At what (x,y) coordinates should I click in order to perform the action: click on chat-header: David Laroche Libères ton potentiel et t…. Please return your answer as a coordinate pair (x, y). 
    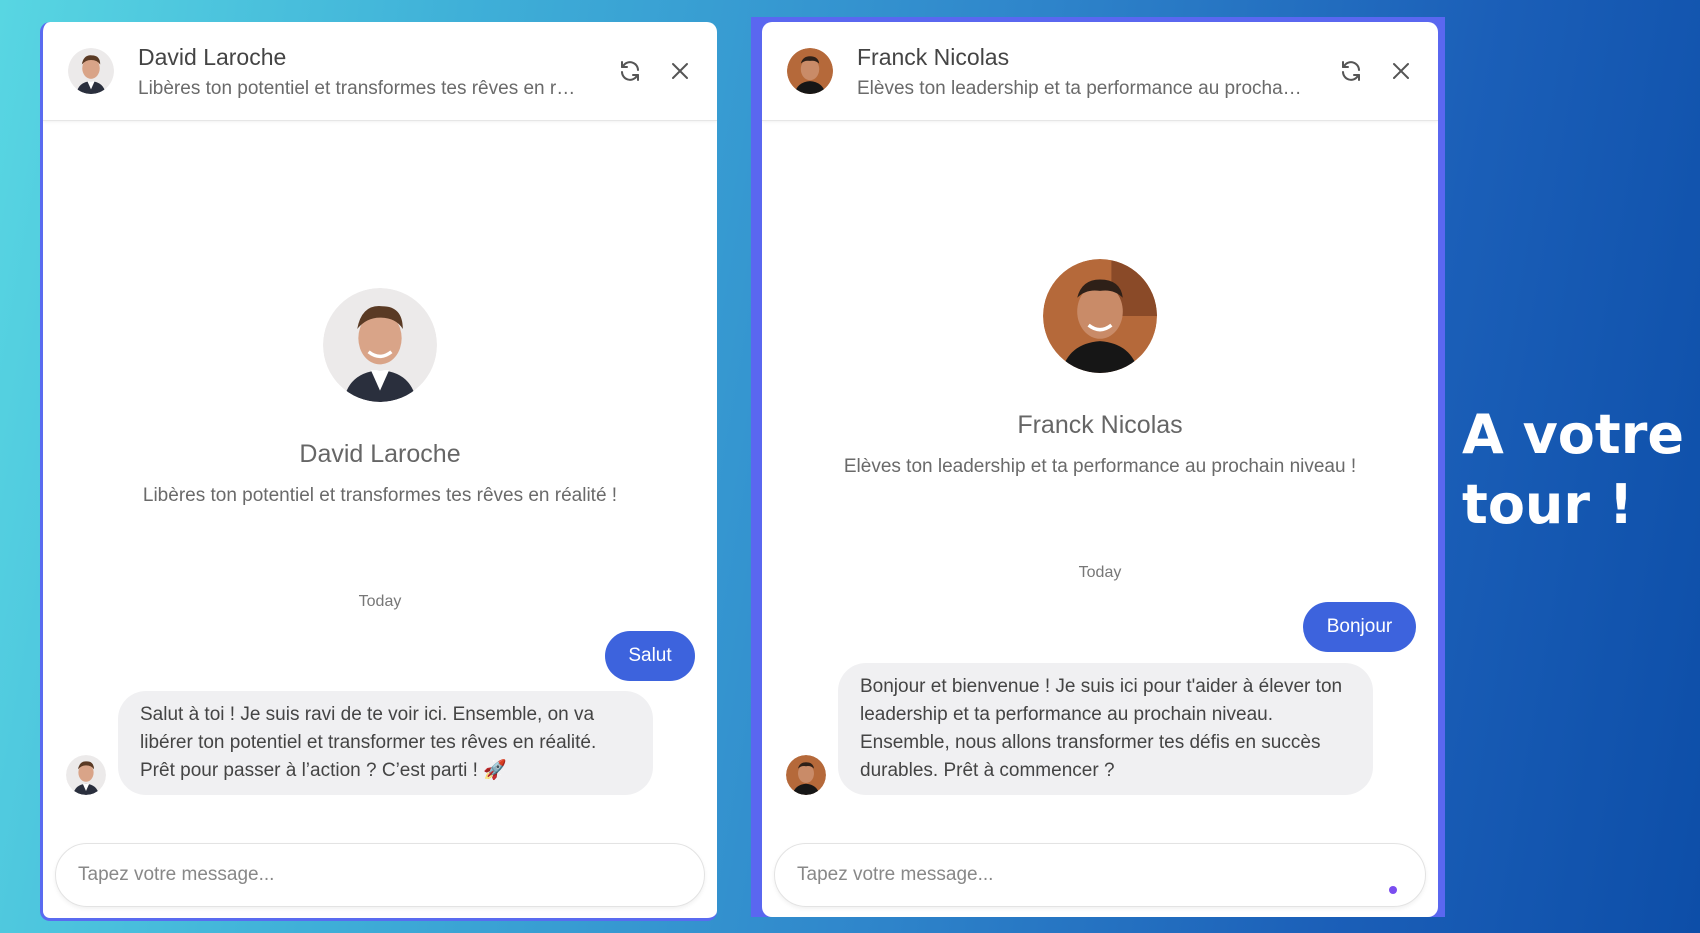
    Looking at the image, I should click on (380, 71).